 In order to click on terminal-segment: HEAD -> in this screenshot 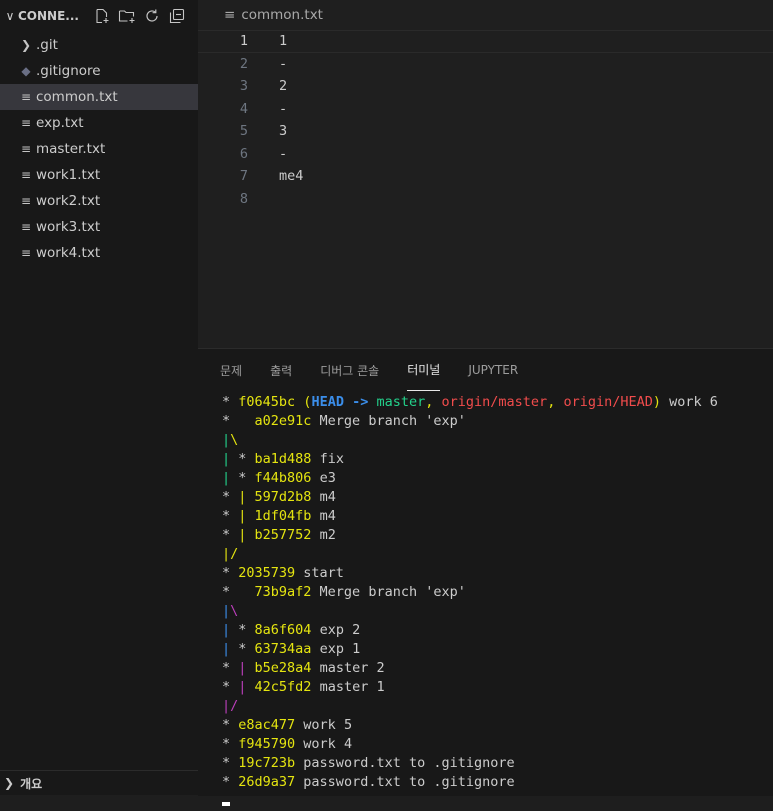, I will do `click(344, 402)`.